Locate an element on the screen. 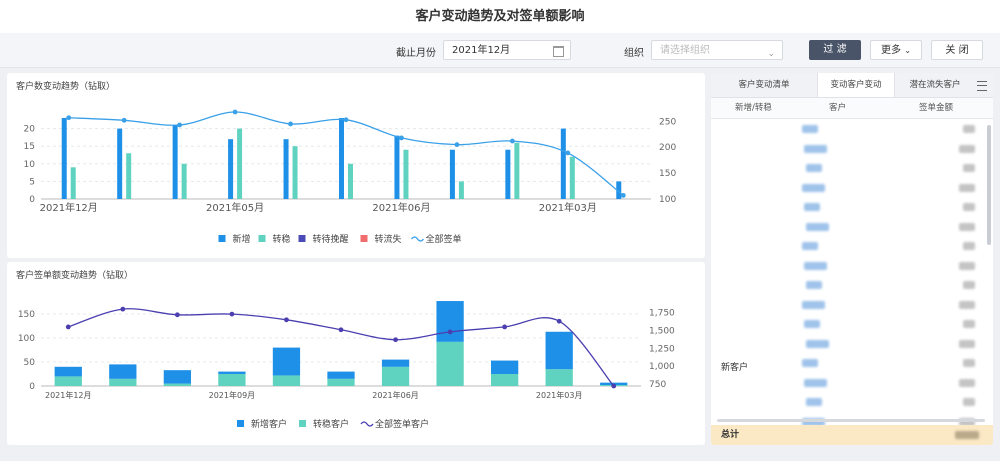  y-tick-label-right: 150 is located at coordinates (667, 174).